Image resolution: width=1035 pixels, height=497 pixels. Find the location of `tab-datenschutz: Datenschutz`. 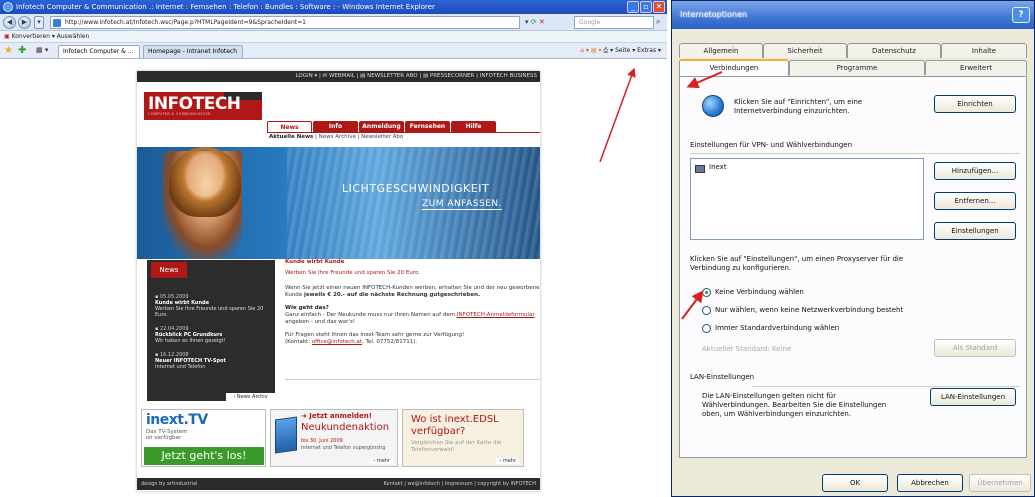

tab-datenschutz: Datenschutz is located at coordinates (894, 50).